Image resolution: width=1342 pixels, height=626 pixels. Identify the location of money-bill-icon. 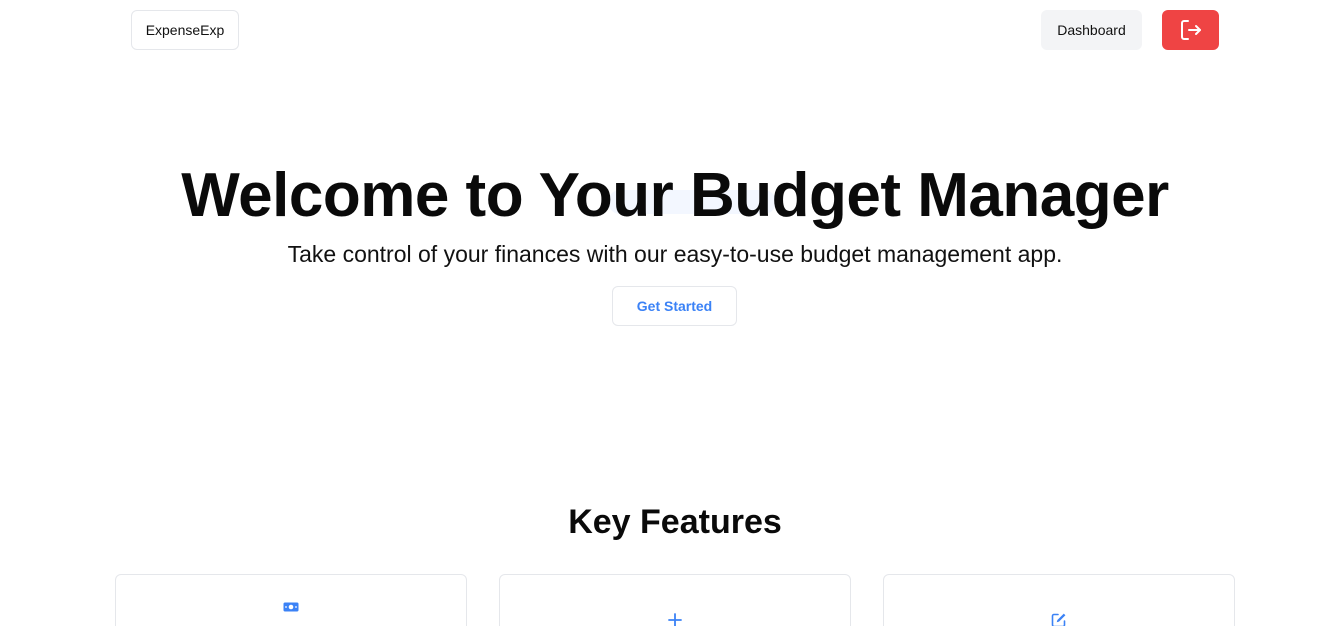
(291, 607).